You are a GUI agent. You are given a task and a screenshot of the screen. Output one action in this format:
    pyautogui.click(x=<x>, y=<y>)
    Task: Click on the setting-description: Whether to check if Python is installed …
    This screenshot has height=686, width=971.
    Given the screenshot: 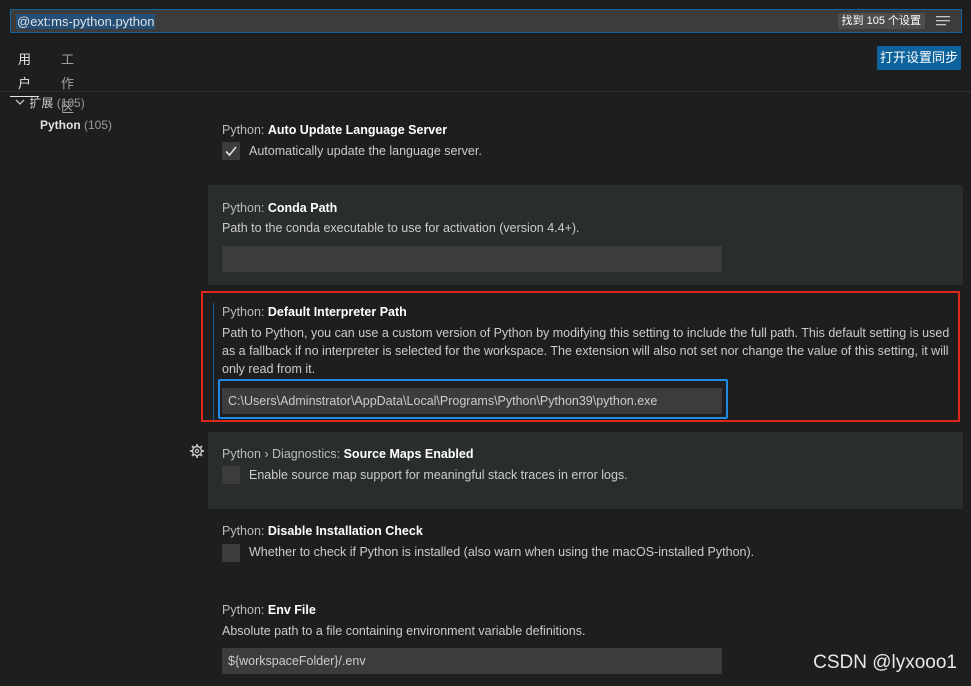 What is the action you would take?
    pyautogui.click(x=502, y=552)
    